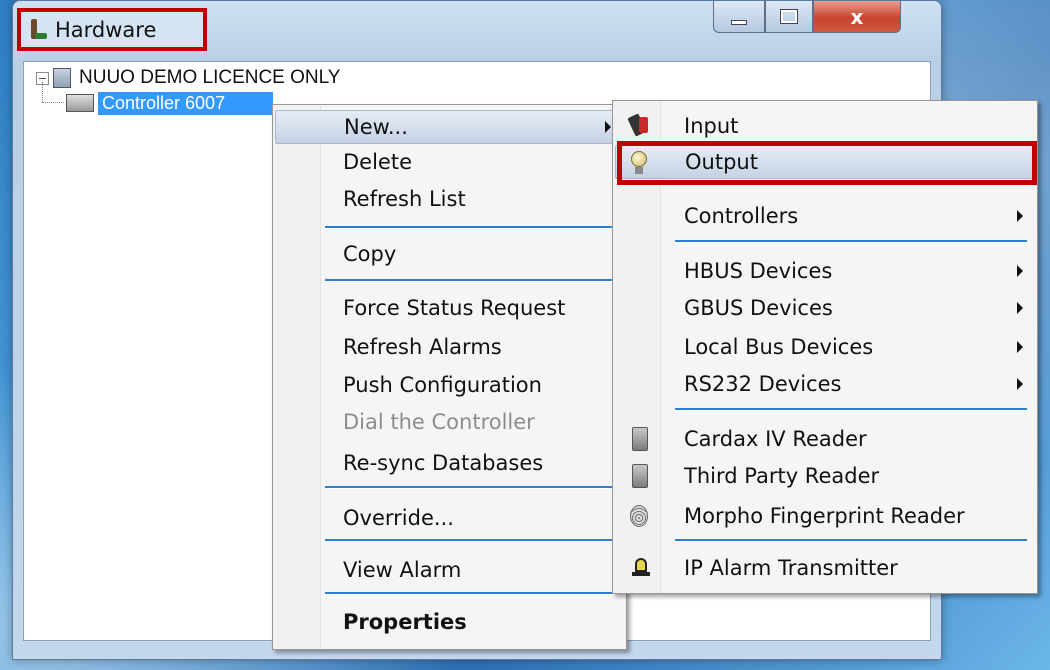  Describe the element at coordinates (477, 27) in the screenshot. I see `title-bar: Hardware x` at that location.